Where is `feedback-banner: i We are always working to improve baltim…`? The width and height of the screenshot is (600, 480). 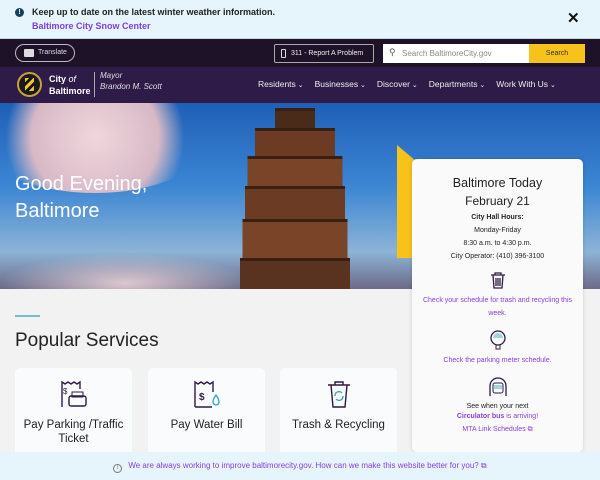
feedback-banner: i We are always working to improve baltim… is located at coordinates (300, 466).